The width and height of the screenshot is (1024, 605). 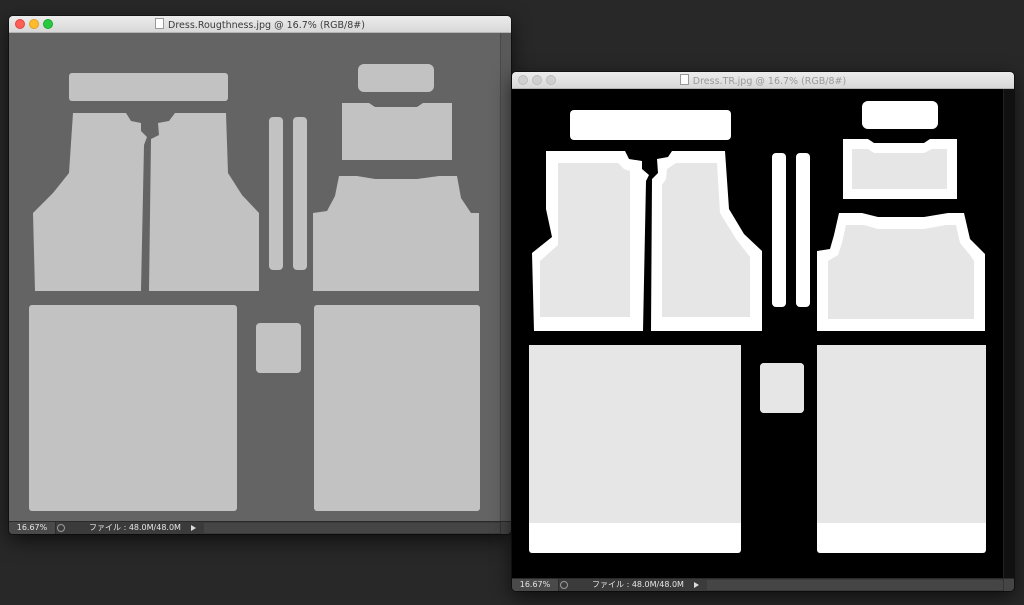 I want to click on tr-status-bar: 16.67% ファイル : 48.0M/48.0M, so click(x=763, y=584).